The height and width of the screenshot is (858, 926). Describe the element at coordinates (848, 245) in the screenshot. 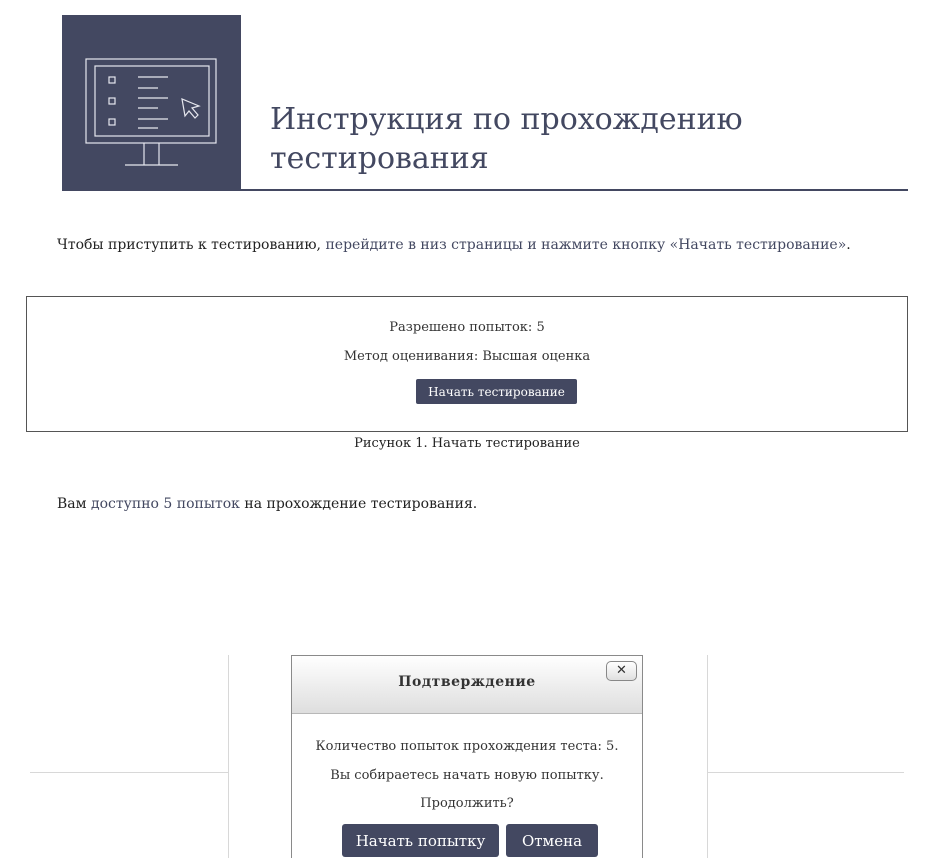

I see `intro-period: .` at that location.